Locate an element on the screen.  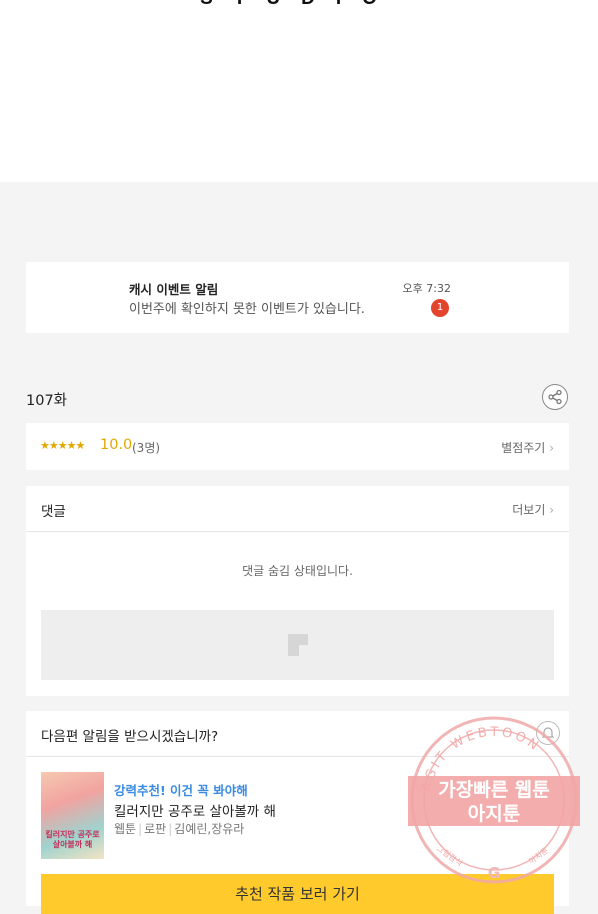
recommend-meta: 웹툰 | 로판 | 김예린,장유라 is located at coordinates (179, 828).